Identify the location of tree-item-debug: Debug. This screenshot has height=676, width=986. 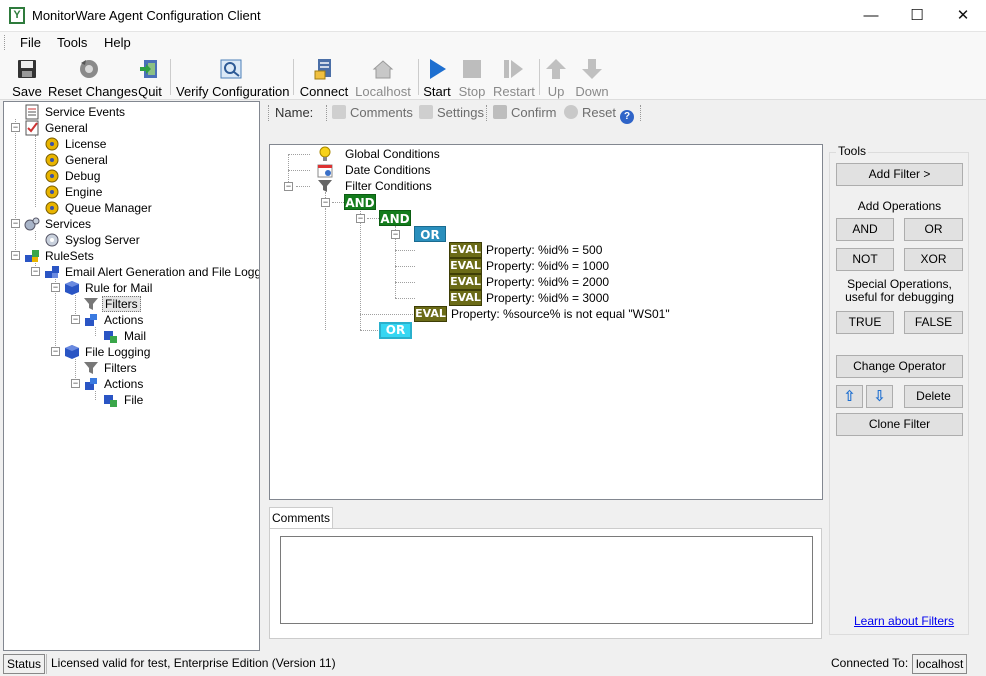
(73, 176).